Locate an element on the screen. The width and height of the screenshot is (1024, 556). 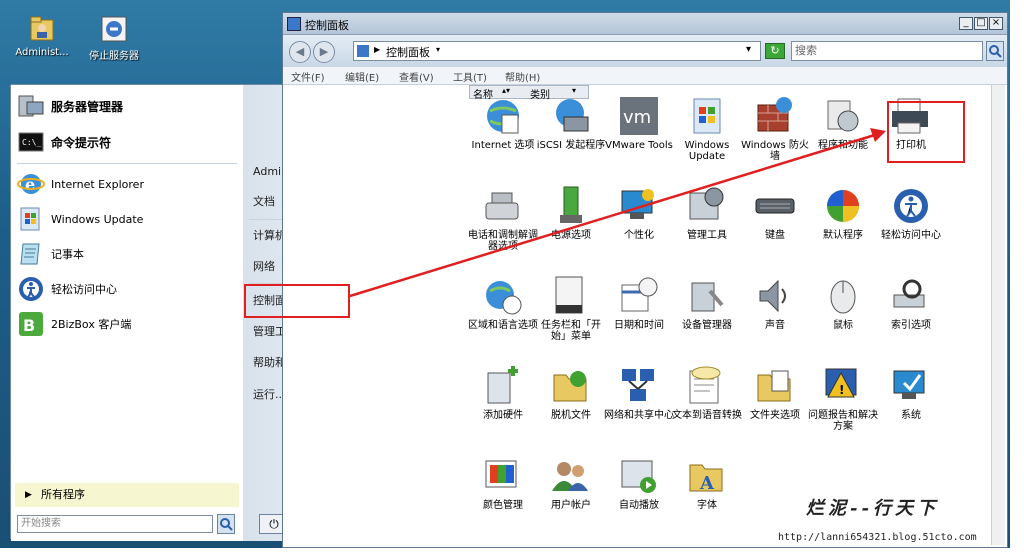
watermark-url: http://lanni654321.blog.51cto.com is located at coordinates (877, 537).